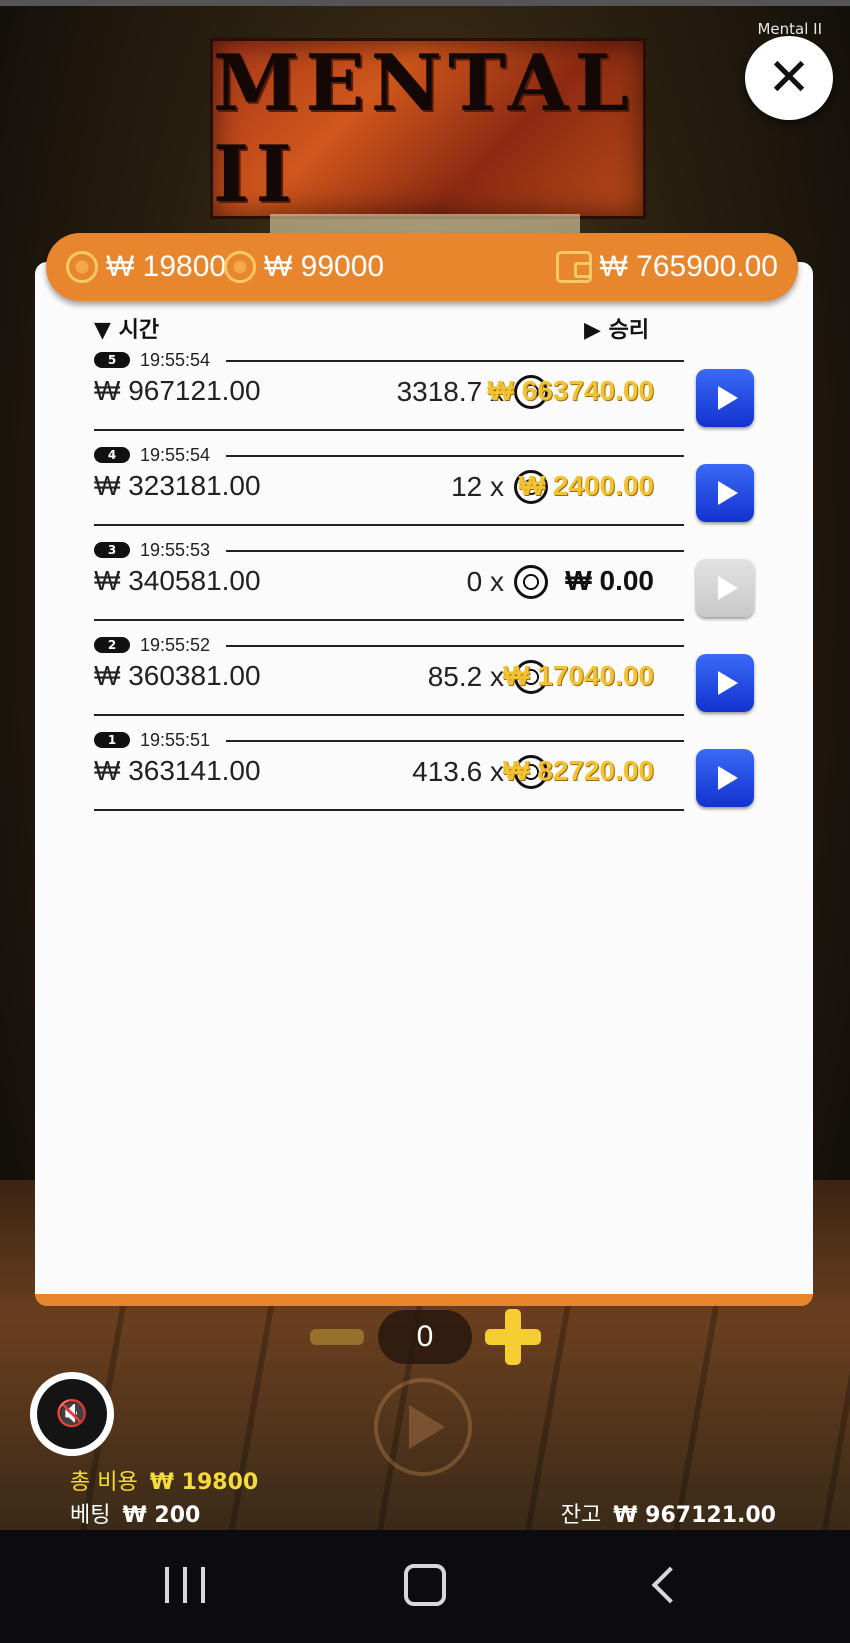 The height and width of the screenshot is (1643, 850). What do you see at coordinates (112, 550) in the screenshot?
I see `round-badge: 3` at bounding box center [112, 550].